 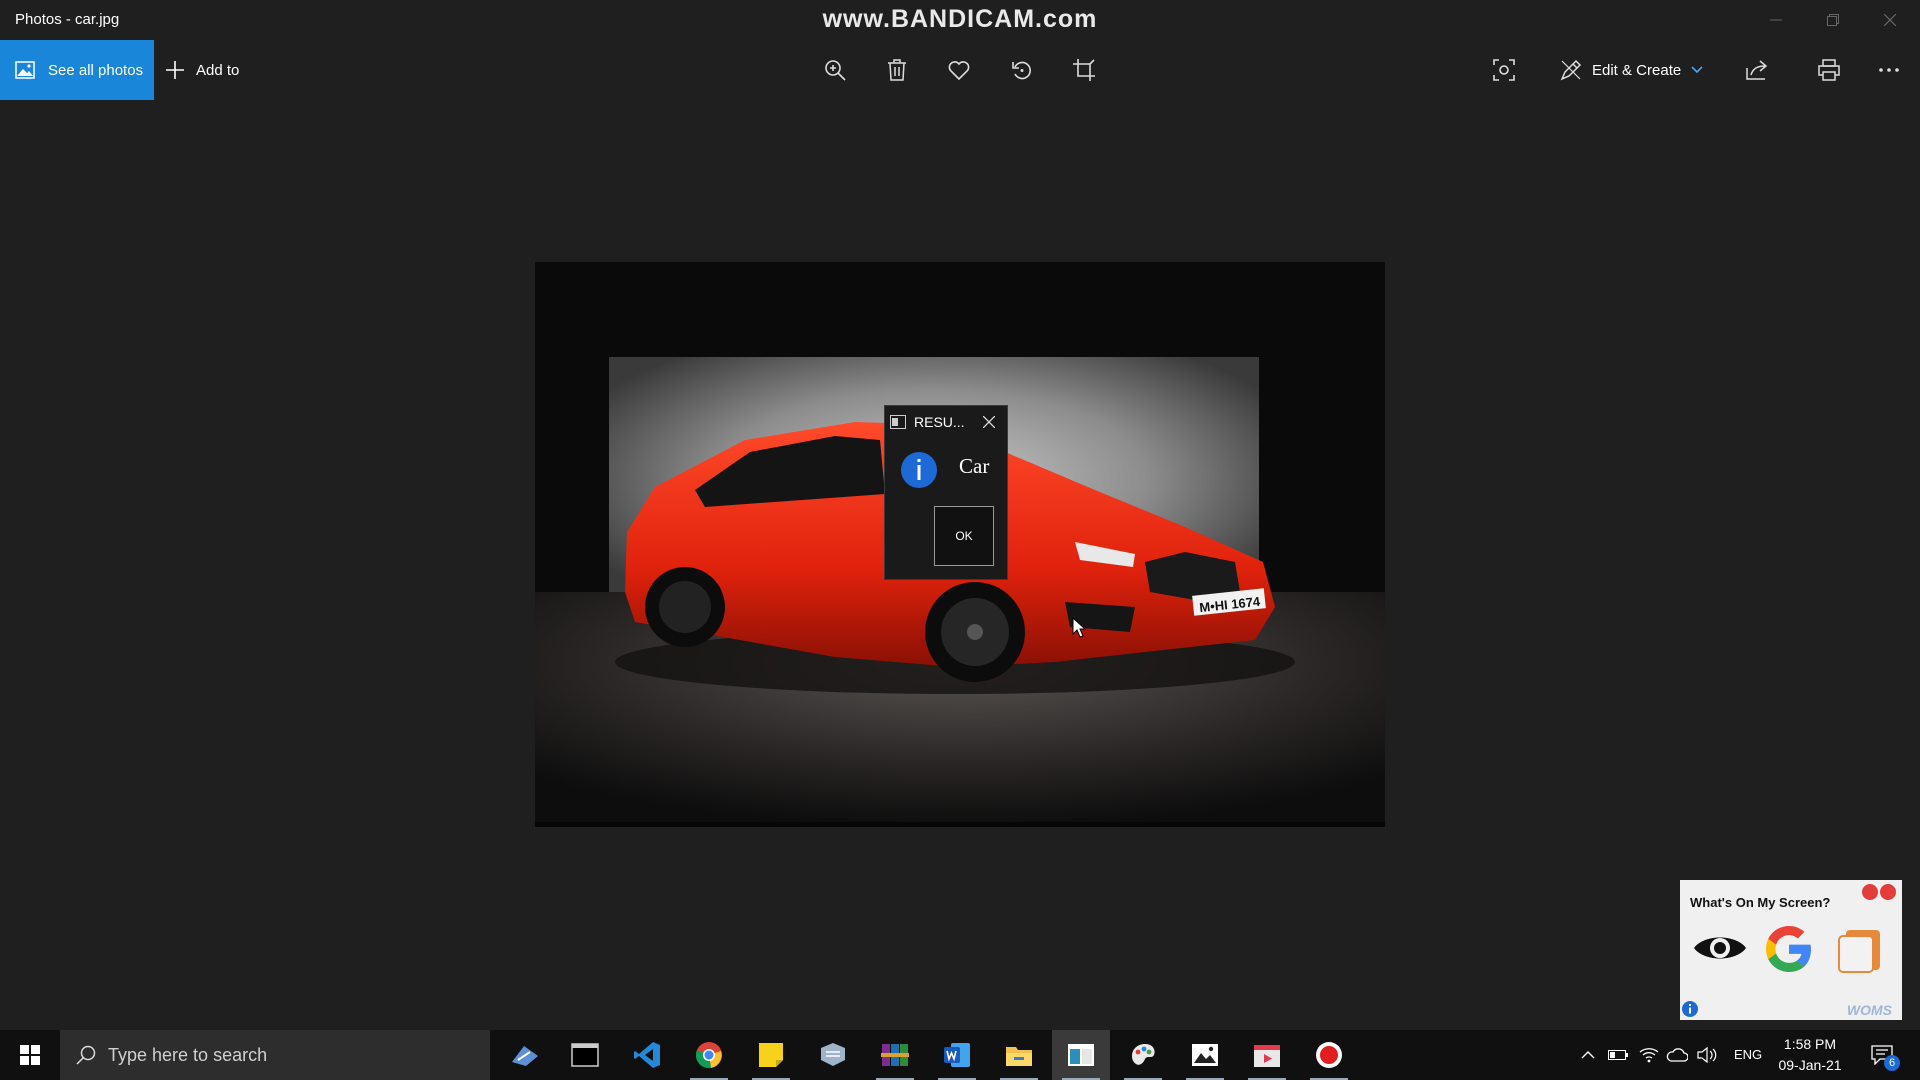 I want to click on taskbar-app-file-explorer, so click(x=1019, y=1055).